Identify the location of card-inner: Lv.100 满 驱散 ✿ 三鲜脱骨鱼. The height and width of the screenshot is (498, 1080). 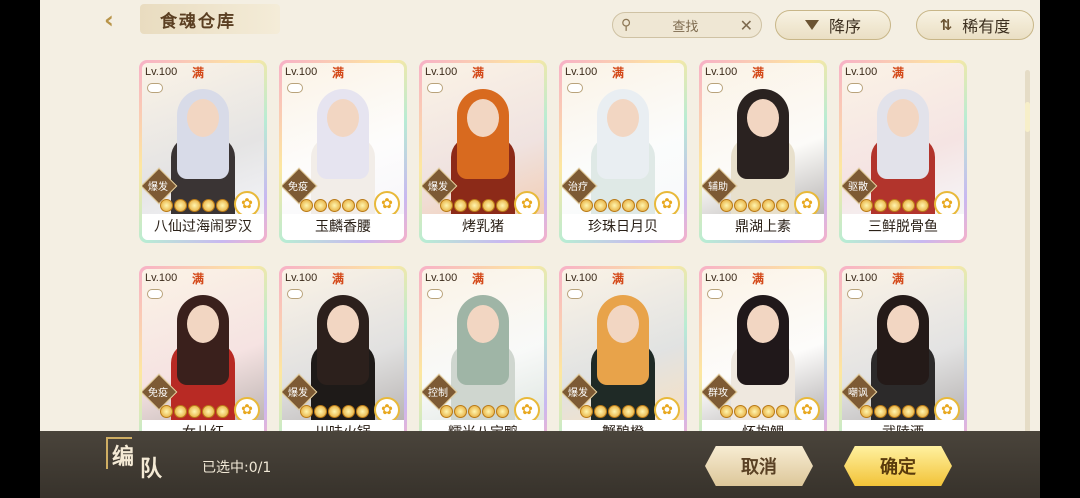
(903, 151).